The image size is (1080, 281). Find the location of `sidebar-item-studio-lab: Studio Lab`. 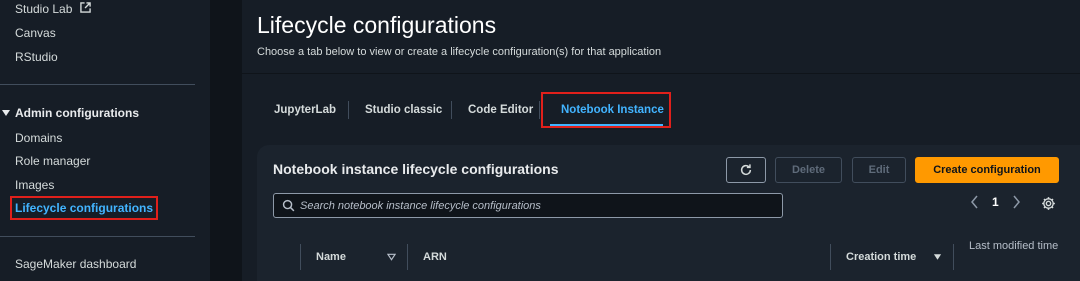

sidebar-item-studio-lab: Studio Lab is located at coordinates (53, 9).